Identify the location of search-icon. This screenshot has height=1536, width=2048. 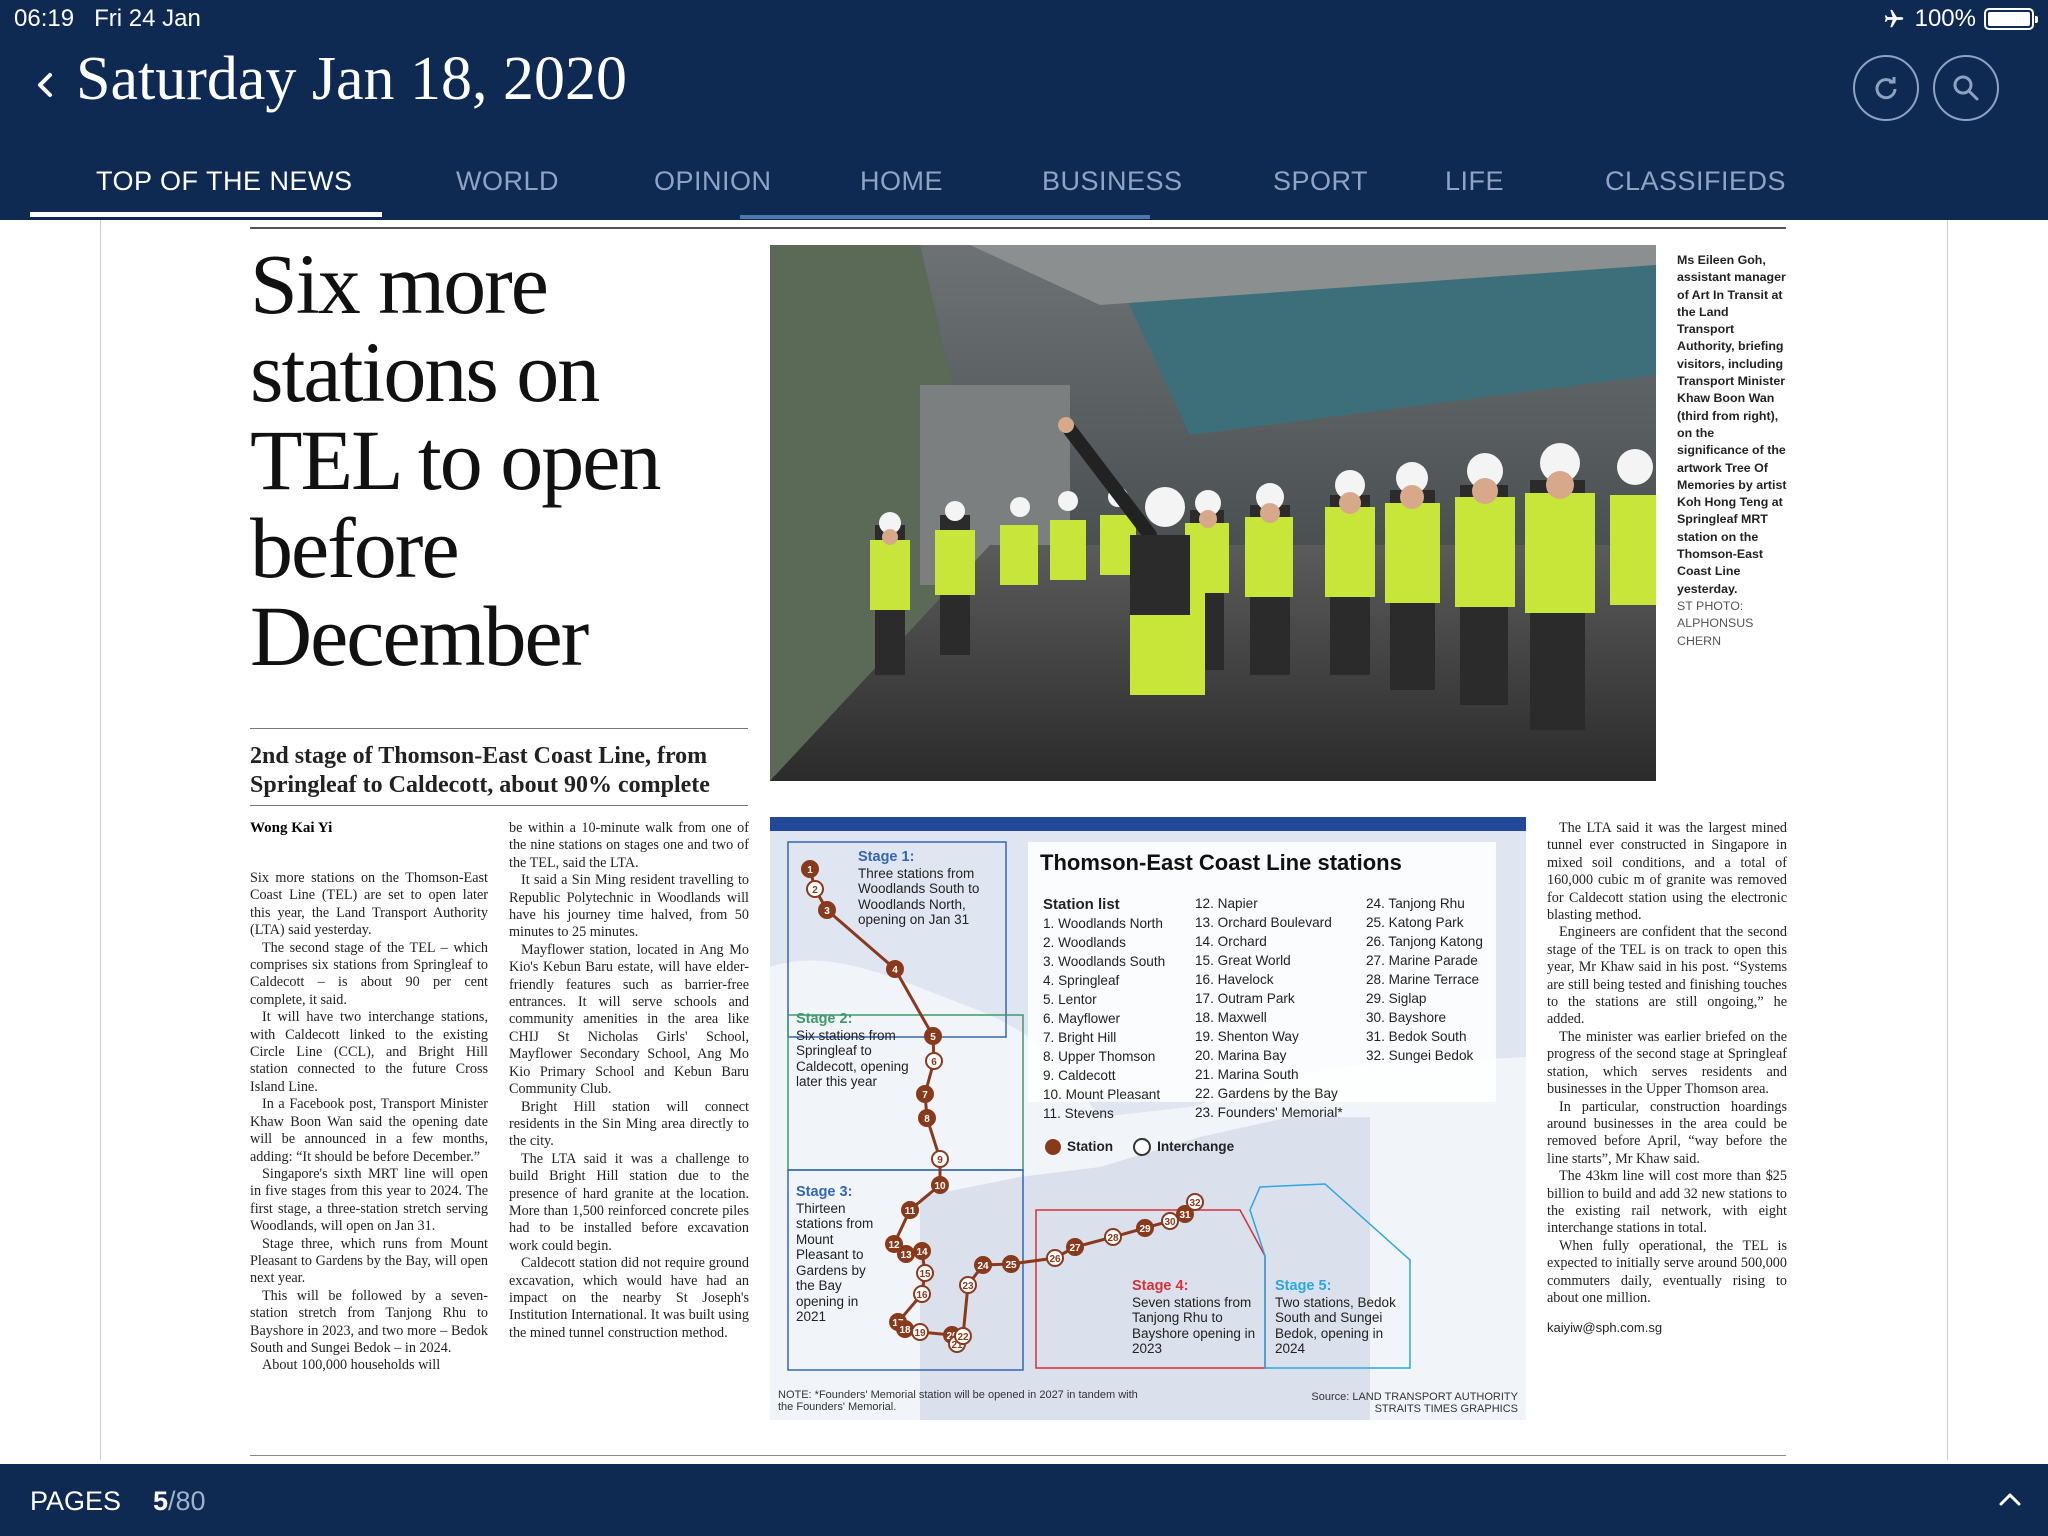
(1966, 88).